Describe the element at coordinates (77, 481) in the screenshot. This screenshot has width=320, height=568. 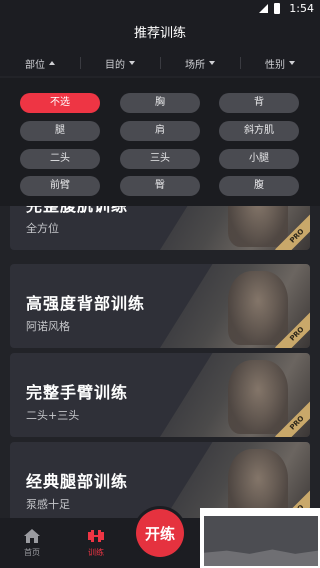
I see `workout-title: 经典腿部训练` at that location.